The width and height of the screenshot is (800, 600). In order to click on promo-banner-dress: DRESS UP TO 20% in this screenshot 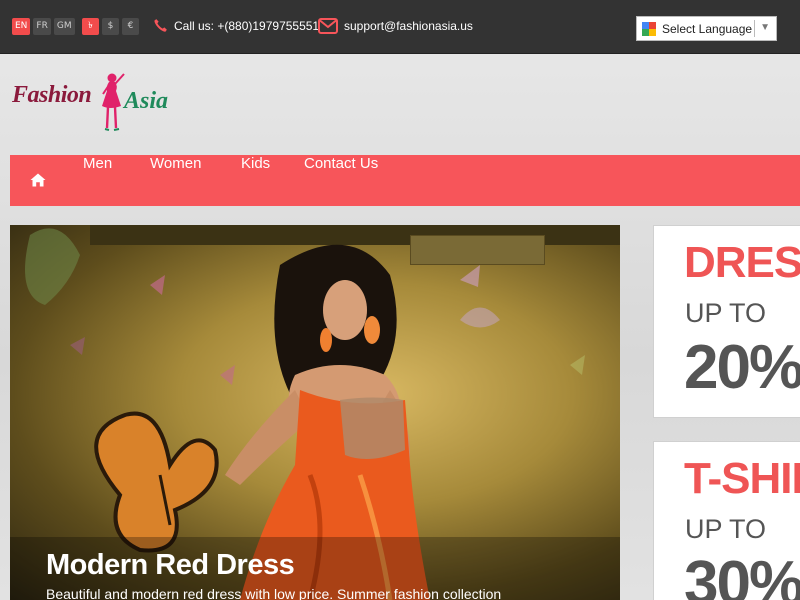, I will do `click(726, 321)`.